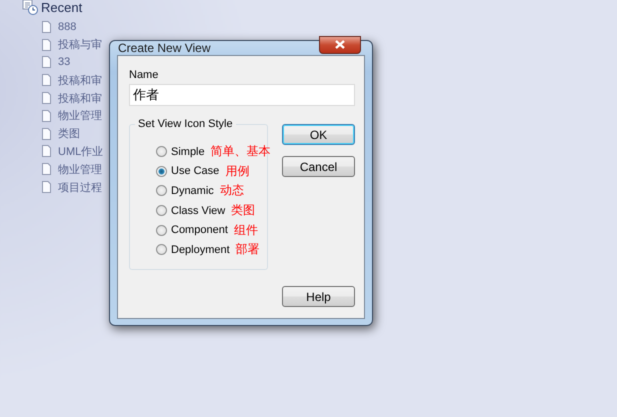  Describe the element at coordinates (185, 124) in the screenshot. I see `group-title: Set View Icon Style` at that location.